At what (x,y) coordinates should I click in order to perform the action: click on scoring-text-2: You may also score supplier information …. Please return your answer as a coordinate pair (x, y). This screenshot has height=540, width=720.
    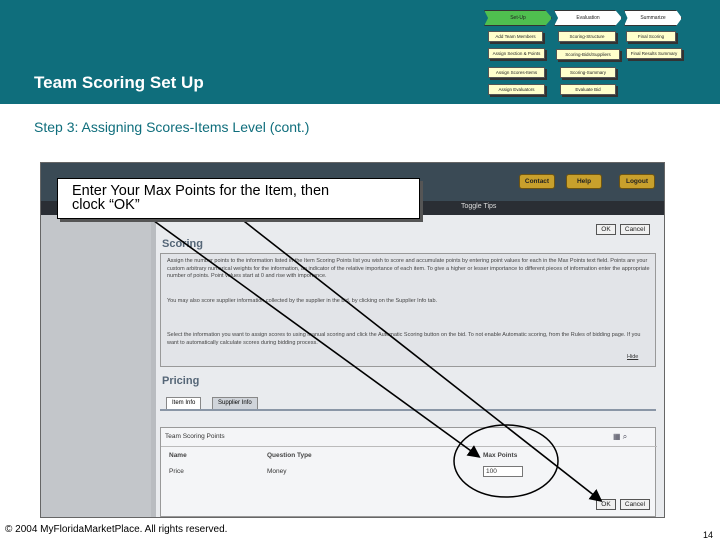
    Looking at the image, I should click on (302, 301).